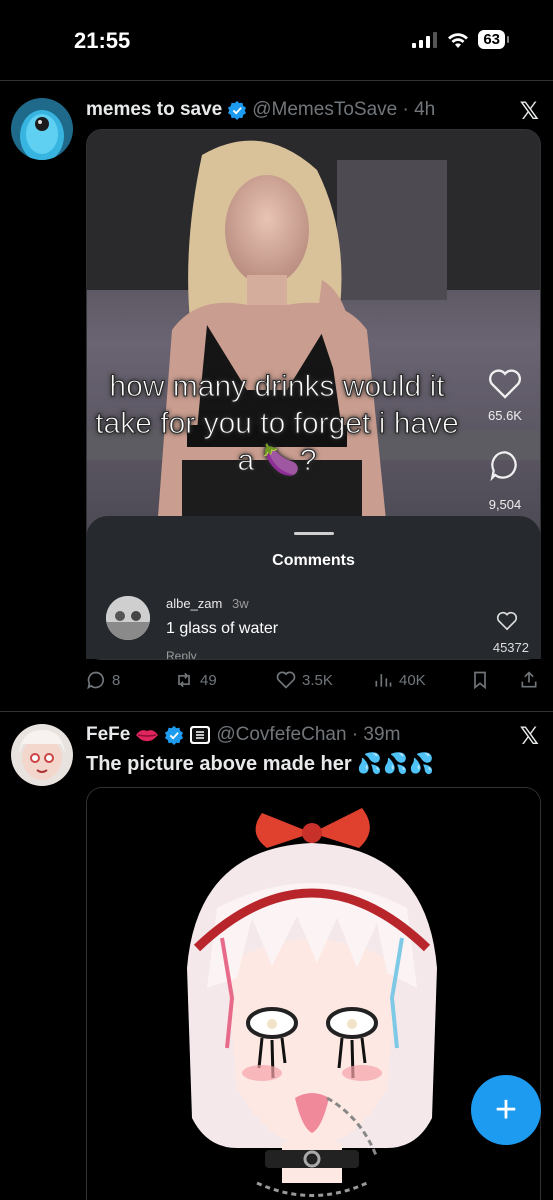 The image size is (553, 1200). What do you see at coordinates (195, 680) in the screenshot?
I see `repost-button: 49` at bounding box center [195, 680].